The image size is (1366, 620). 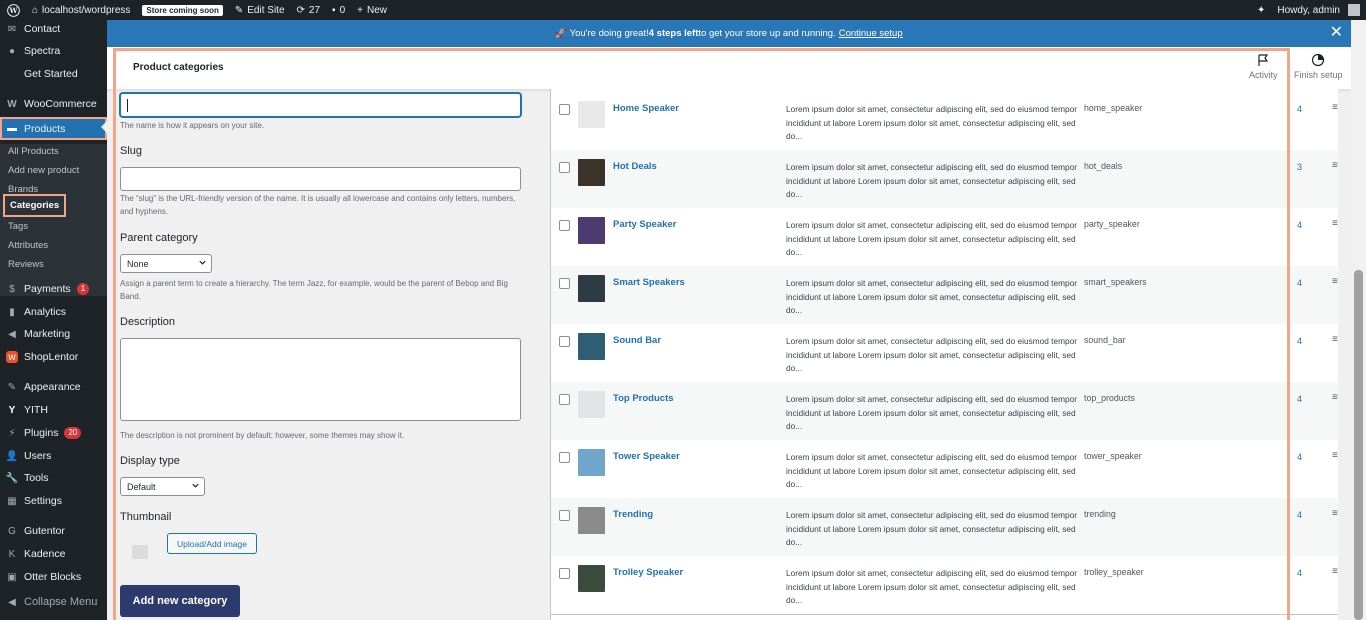 I want to click on category-name-input, so click(x=320, y=105).